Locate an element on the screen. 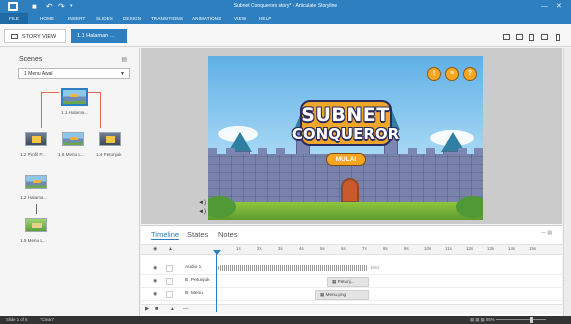 The height and width of the screenshot is (324, 571). tab-story-view: STORY VIEW is located at coordinates (35, 36).